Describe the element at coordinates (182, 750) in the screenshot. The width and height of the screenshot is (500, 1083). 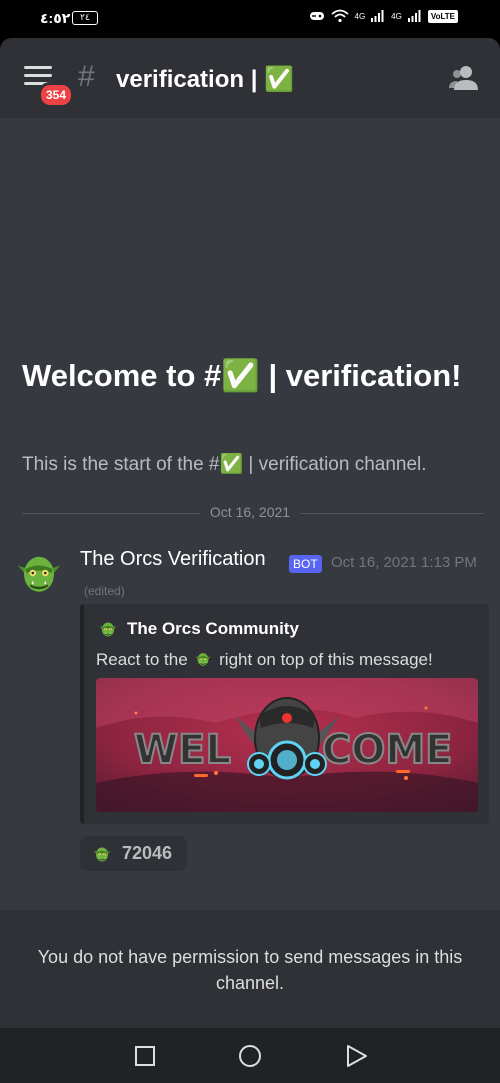
I see `banner-text-left: WEL` at that location.